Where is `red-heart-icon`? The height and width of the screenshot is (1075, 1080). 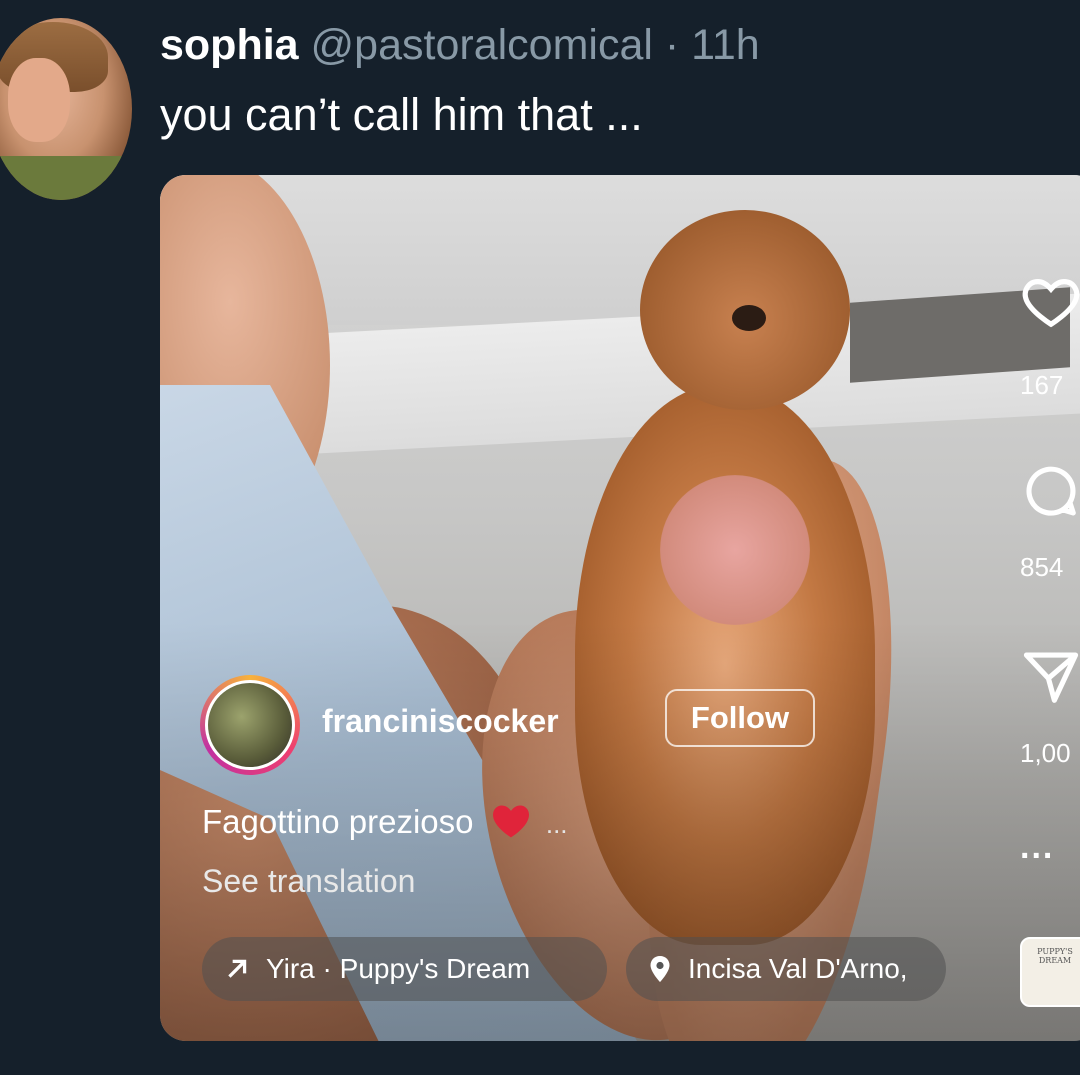
red-heart-icon is located at coordinates (510, 821).